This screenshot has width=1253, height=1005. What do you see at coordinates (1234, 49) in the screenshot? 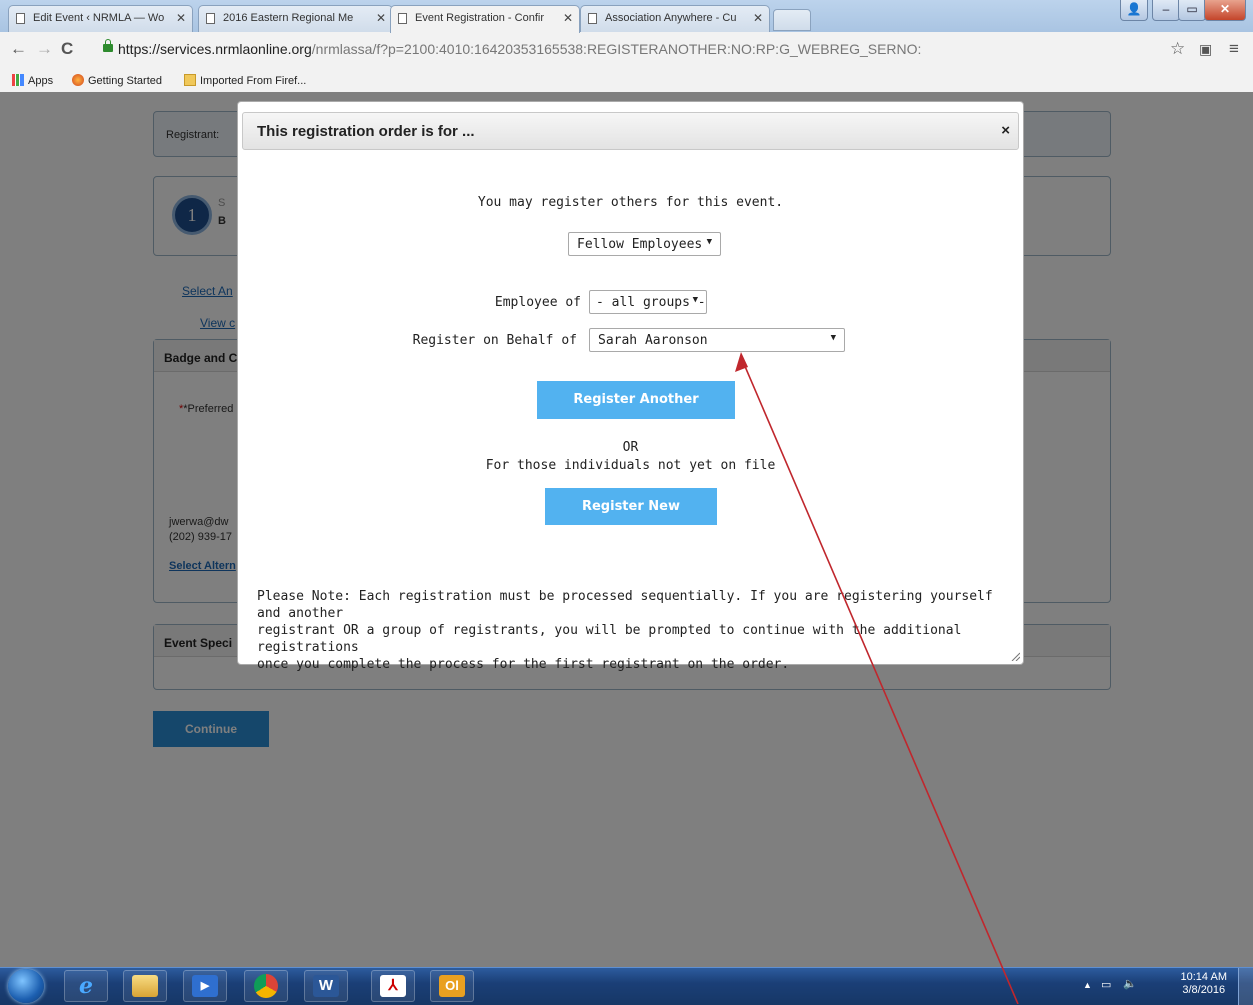
I see `menu-icon: ≡` at bounding box center [1234, 49].